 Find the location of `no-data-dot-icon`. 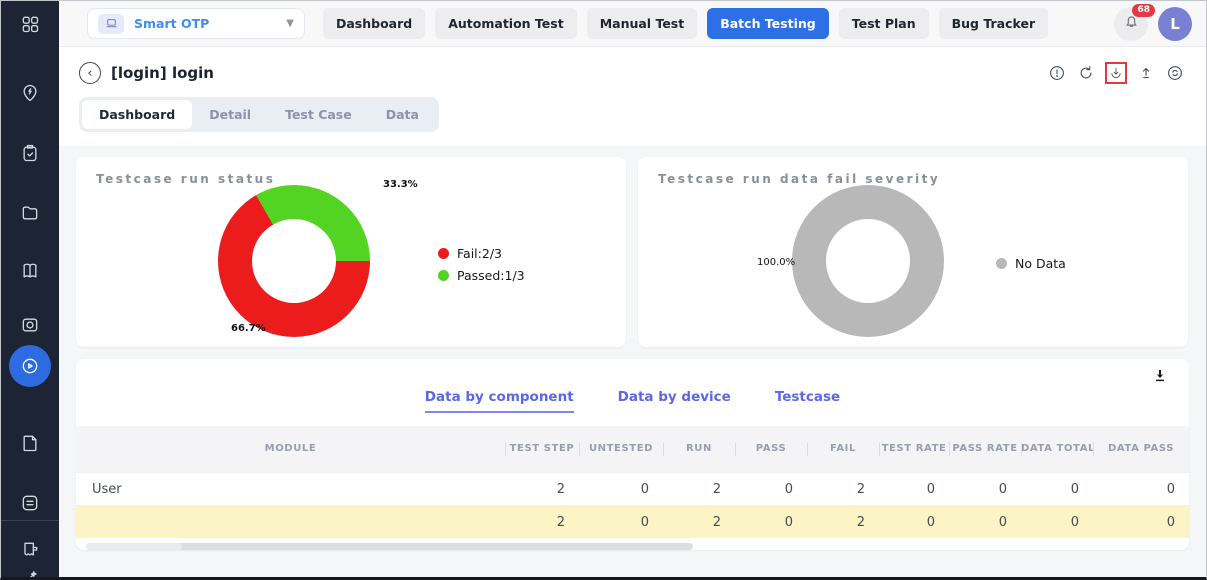

no-data-dot-icon is located at coordinates (1001, 263).